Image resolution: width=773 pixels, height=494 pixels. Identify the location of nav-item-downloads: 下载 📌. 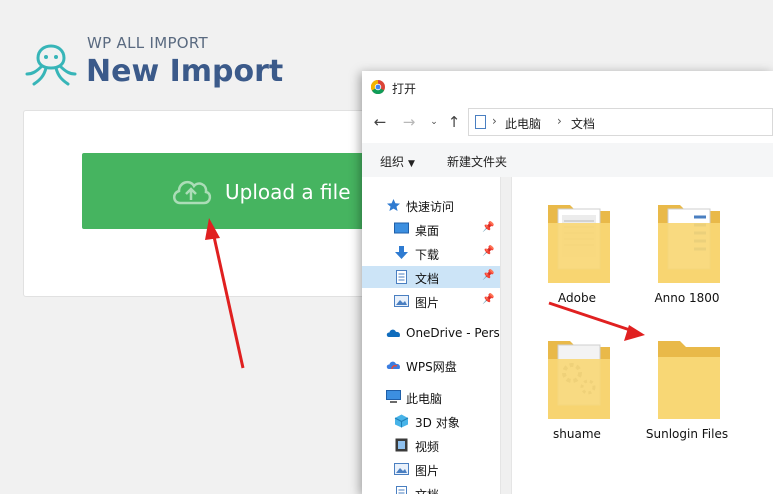
(431, 253).